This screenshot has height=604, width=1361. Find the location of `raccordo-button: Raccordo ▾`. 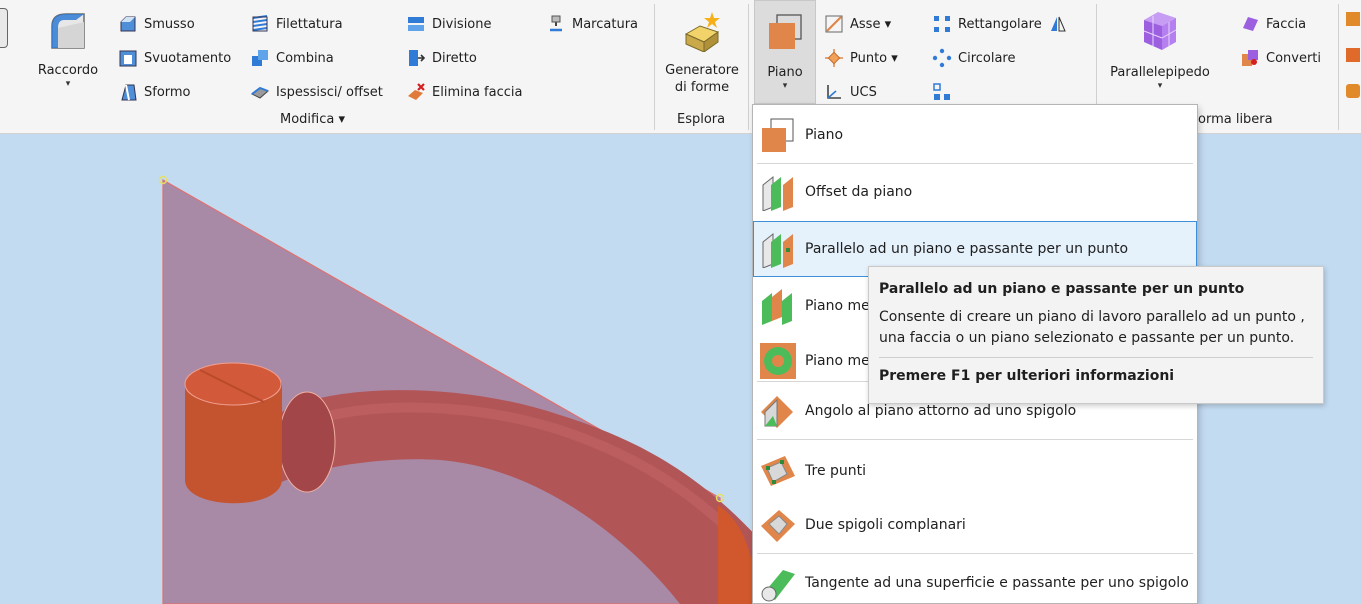

raccordo-button: Raccordo ▾ is located at coordinates (68, 48).